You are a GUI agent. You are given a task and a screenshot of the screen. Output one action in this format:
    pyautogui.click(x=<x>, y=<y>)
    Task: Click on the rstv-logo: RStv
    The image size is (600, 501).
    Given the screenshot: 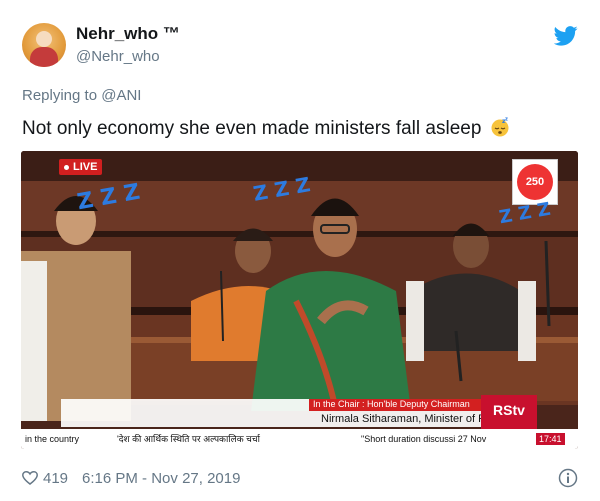 What is the action you would take?
    pyautogui.click(x=509, y=412)
    